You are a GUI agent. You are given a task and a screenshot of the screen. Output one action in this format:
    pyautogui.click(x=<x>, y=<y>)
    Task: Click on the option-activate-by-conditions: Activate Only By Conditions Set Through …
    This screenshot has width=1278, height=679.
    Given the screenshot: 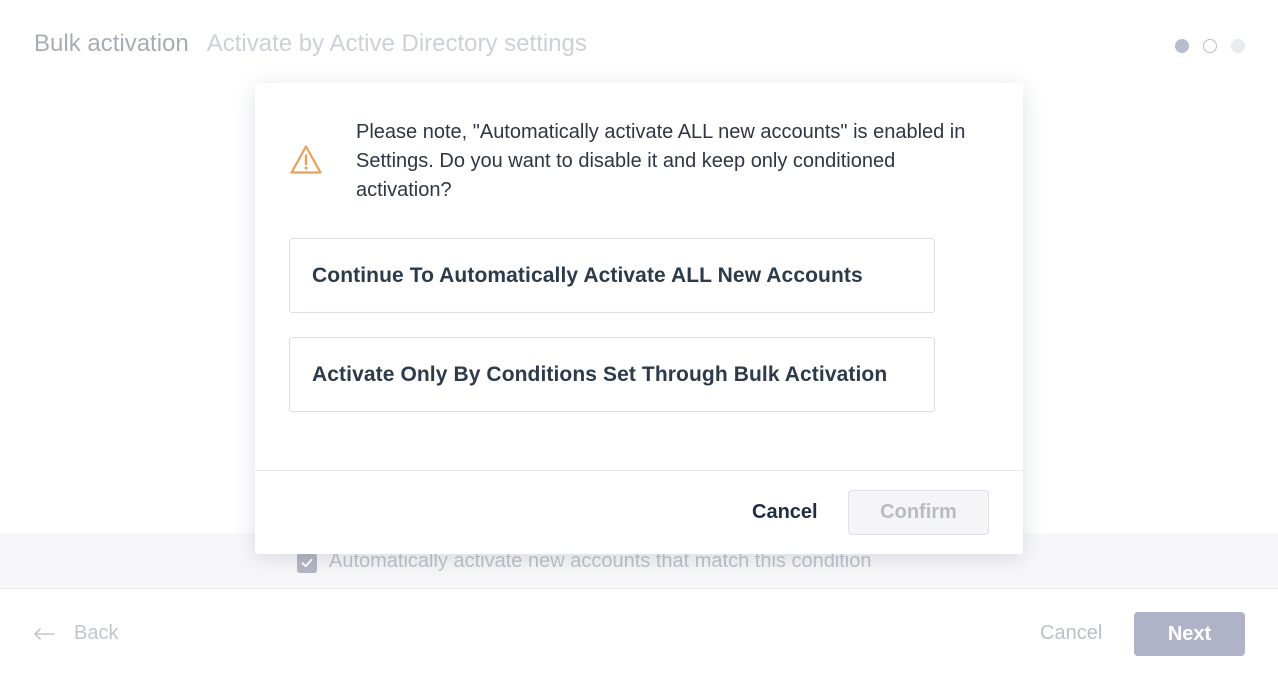 What is the action you would take?
    pyautogui.click(x=612, y=374)
    